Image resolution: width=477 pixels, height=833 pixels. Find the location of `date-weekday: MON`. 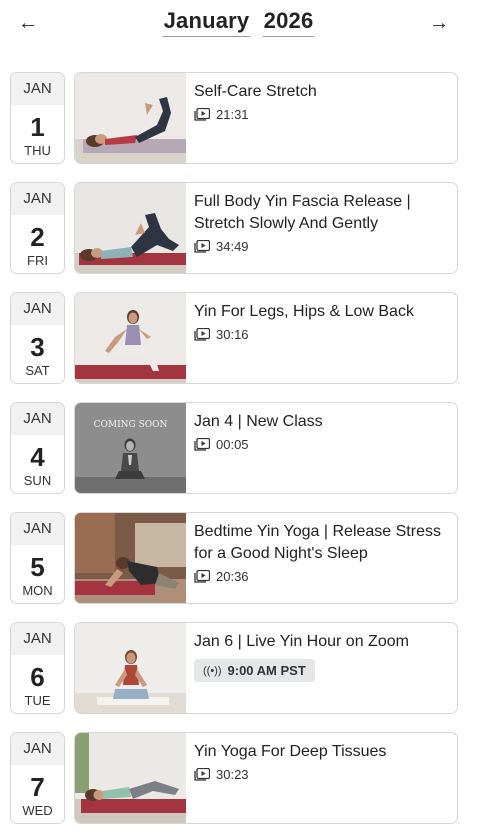

date-weekday: MON is located at coordinates (37, 590).